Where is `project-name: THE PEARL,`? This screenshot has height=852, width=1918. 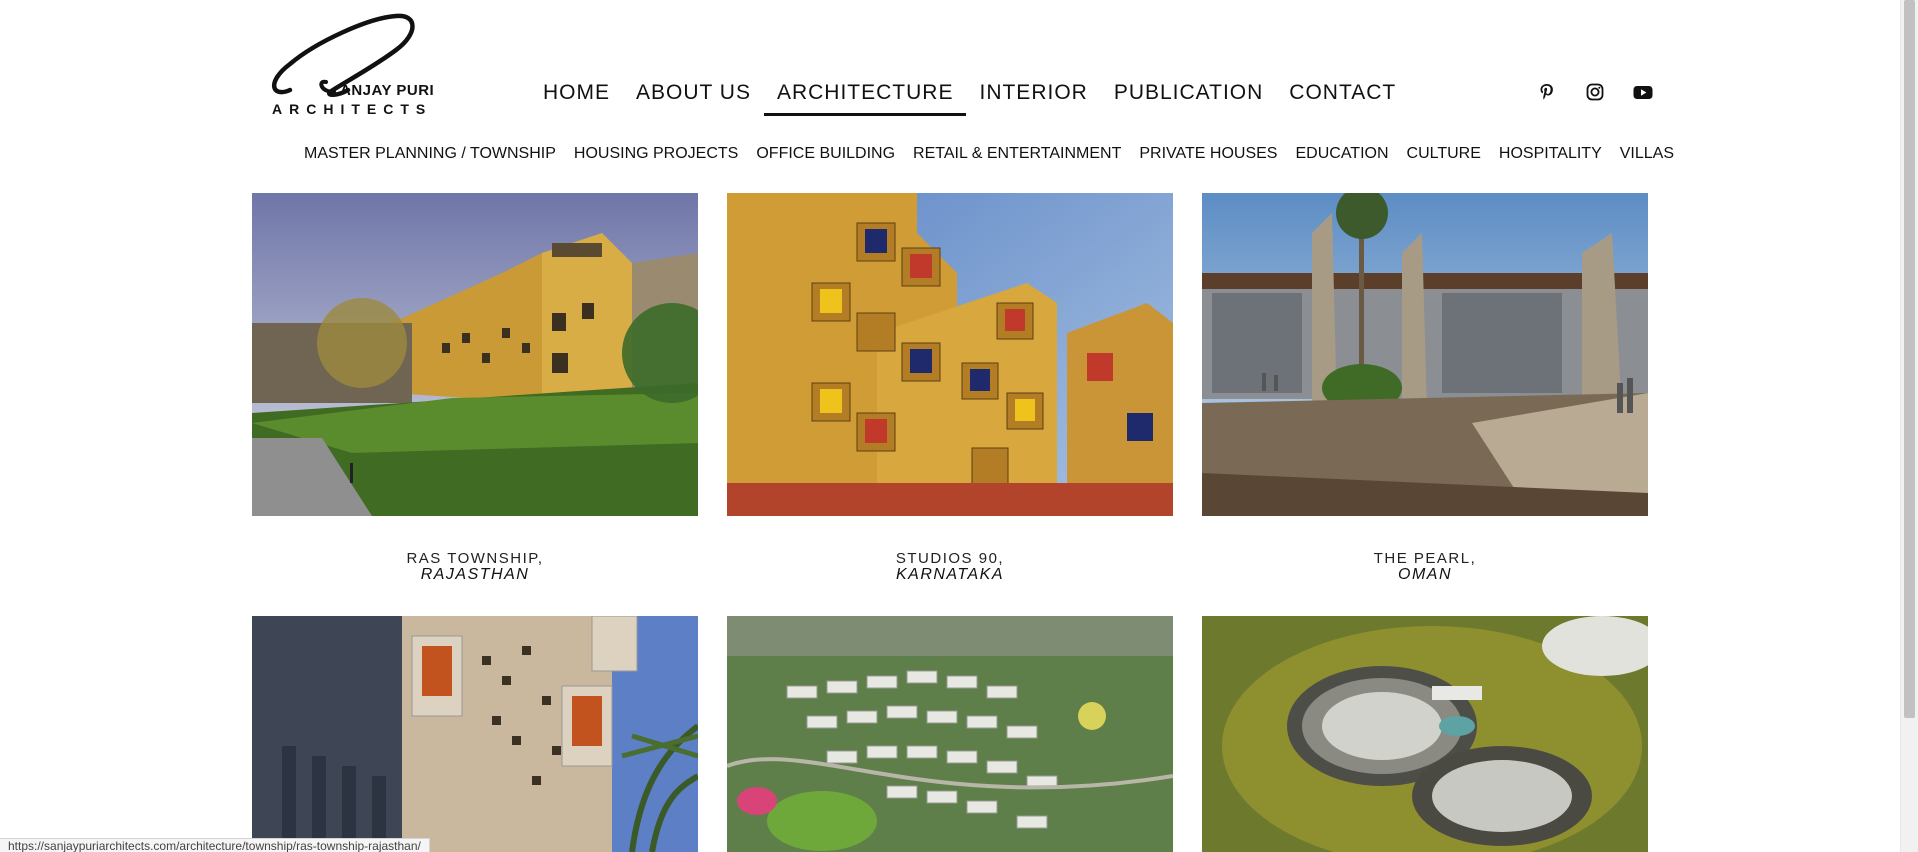 project-name: THE PEARL, is located at coordinates (1425, 558).